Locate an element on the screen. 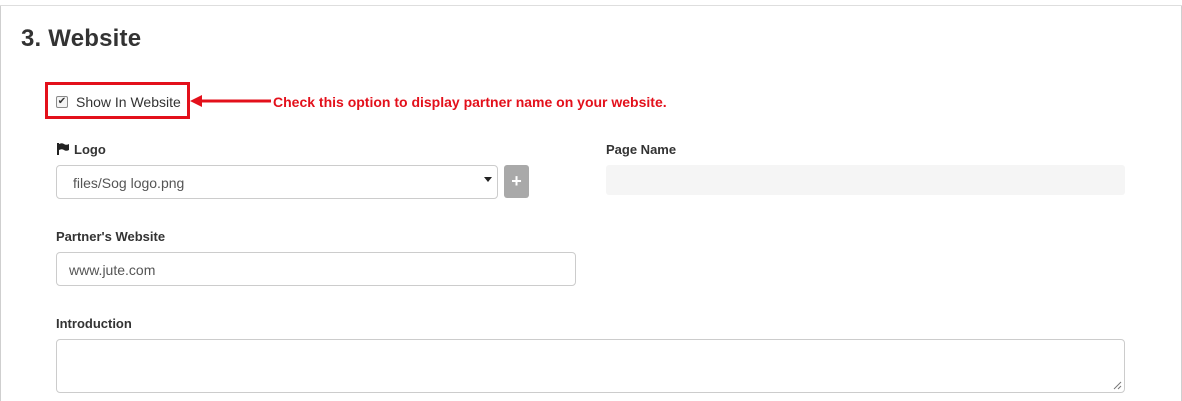 This screenshot has width=1182, height=401. logo-select: files/Sog logo.png is located at coordinates (277, 182).